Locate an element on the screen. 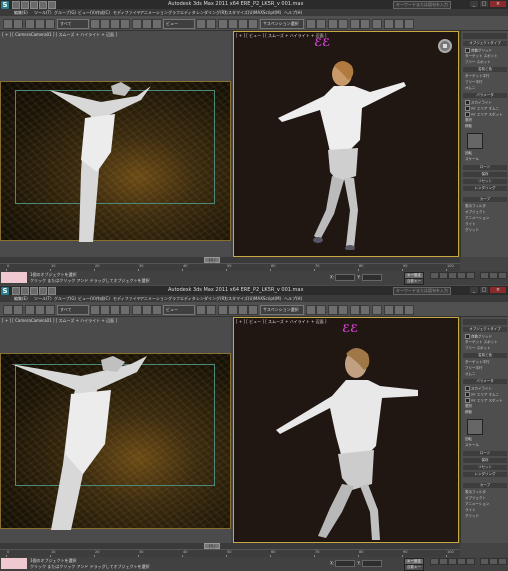 The width and height of the screenshot is (508, 571). redo-icon is located at coordinates (52, 291).